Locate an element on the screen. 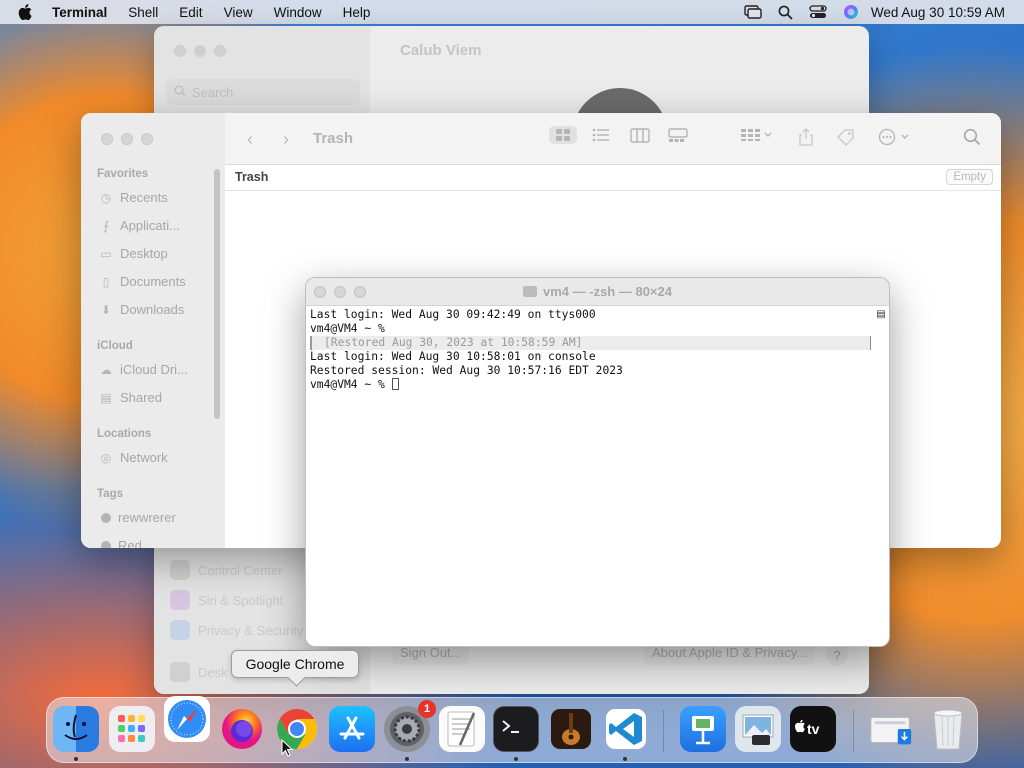 Image resolution: width=1024 pixels, height=768 pixels. safari-icon is located at coordinates (187, 719).